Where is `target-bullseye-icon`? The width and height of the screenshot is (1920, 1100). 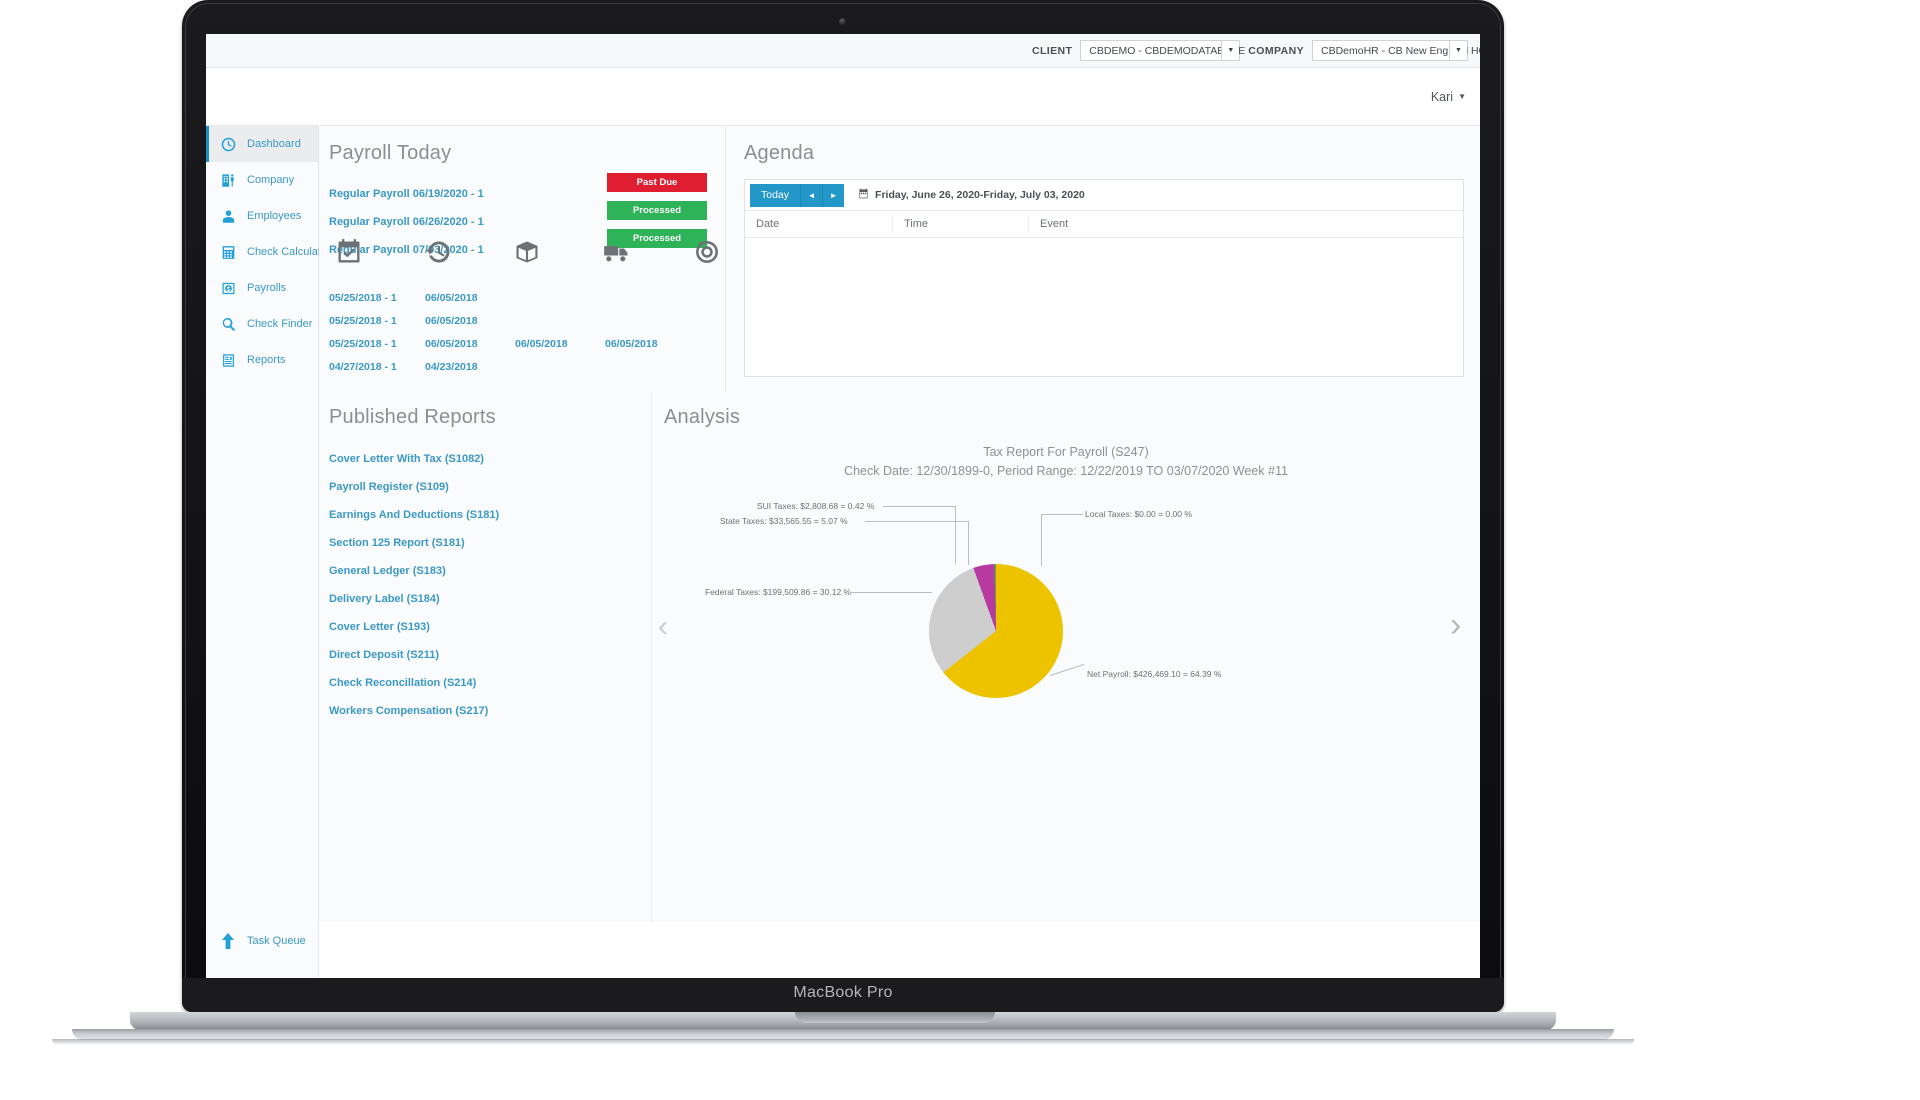 target-bullseye-icon is located at coordinates (707, 254).